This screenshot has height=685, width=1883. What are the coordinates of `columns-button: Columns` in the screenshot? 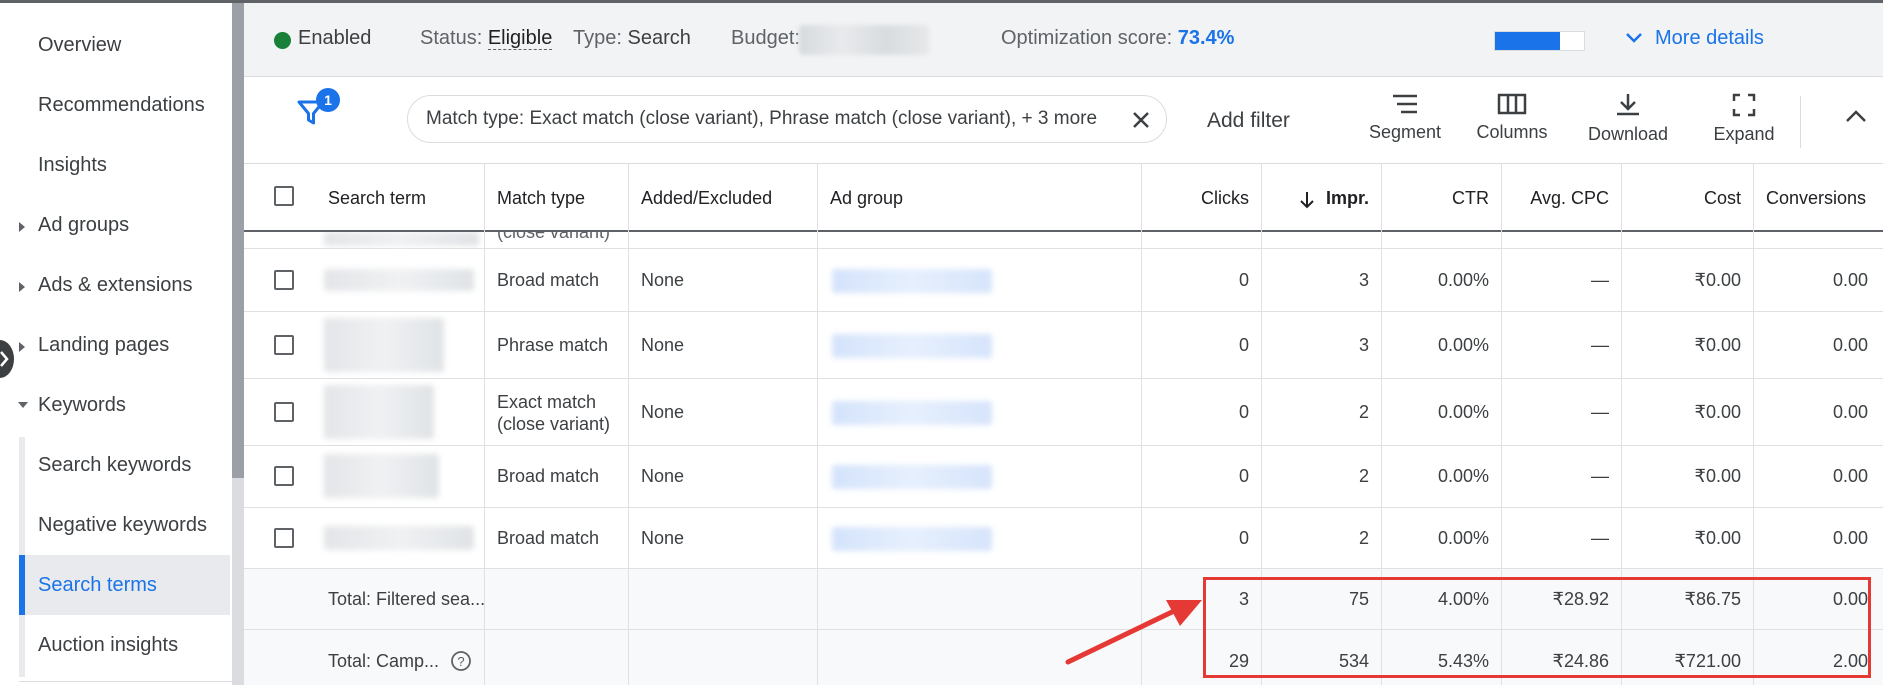 It's located at (1512, 117).